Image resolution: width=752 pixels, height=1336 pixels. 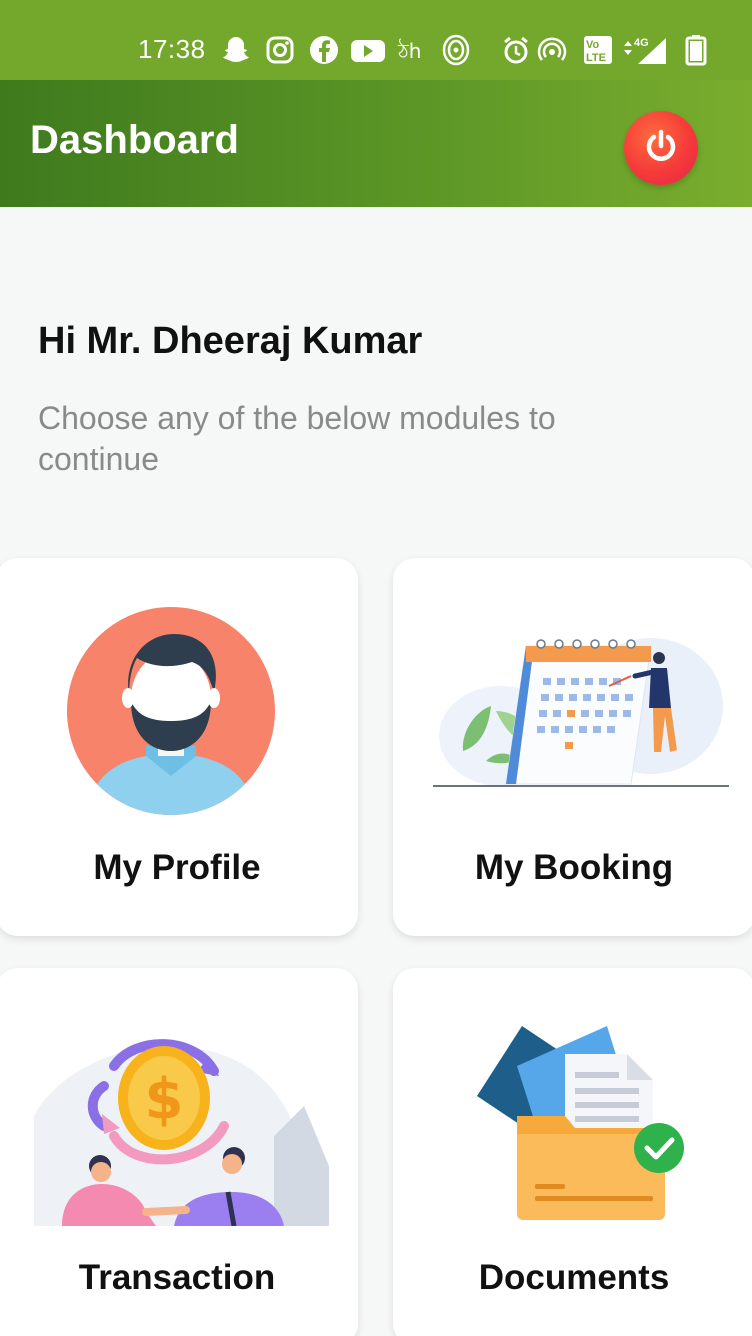 I want to click on page-title: Dashboard, so click(x=134, y=140).